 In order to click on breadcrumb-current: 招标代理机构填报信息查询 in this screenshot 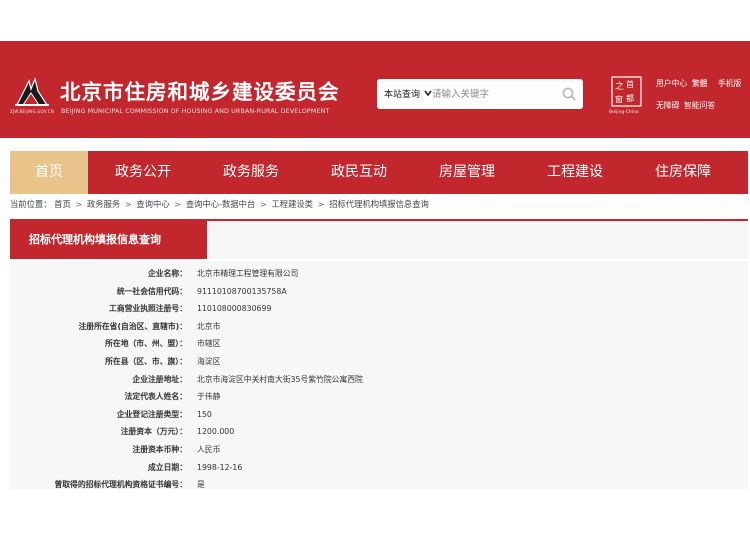, I will do `click(379, 204)`.